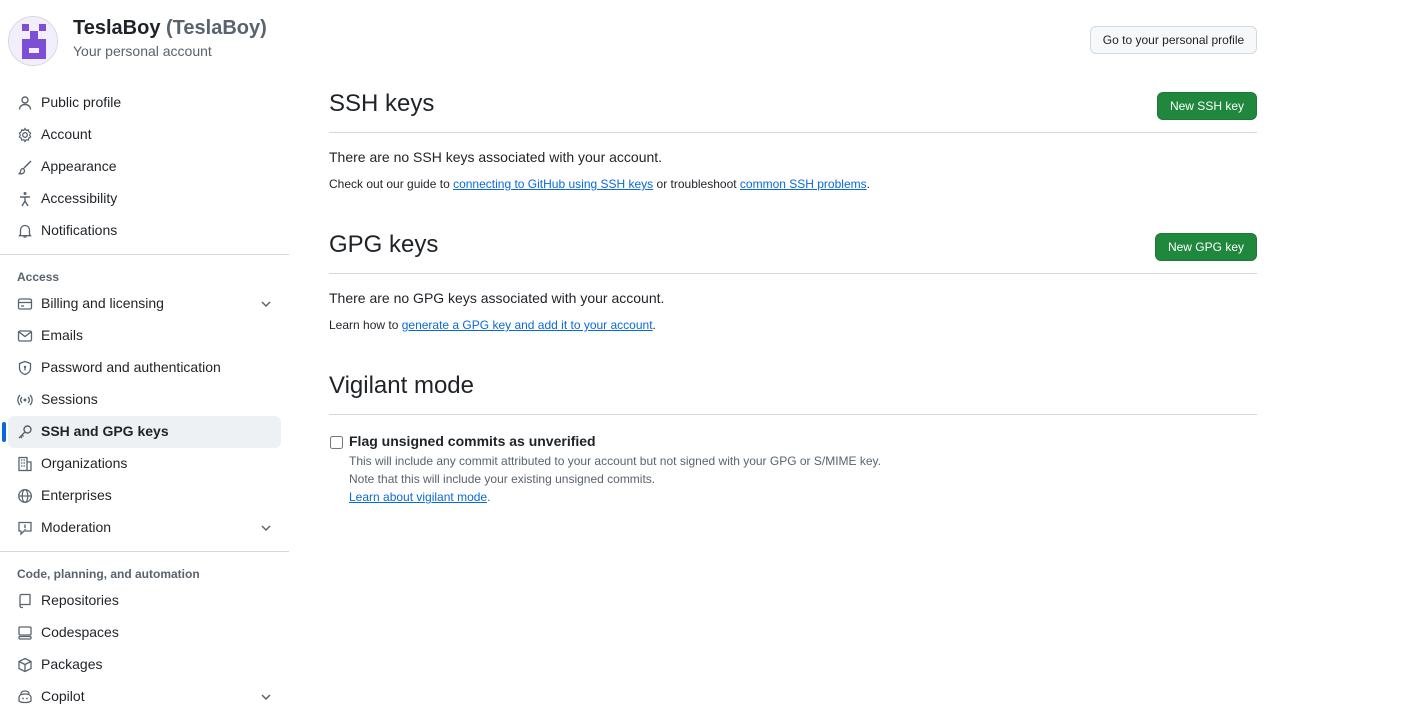 Image resolution: width=1419 pixels, height=727 pixels. What do you see at coordinates (25, 199) in the screenshot?
I see `accessibility-icon` at bounding box center [25, 199].